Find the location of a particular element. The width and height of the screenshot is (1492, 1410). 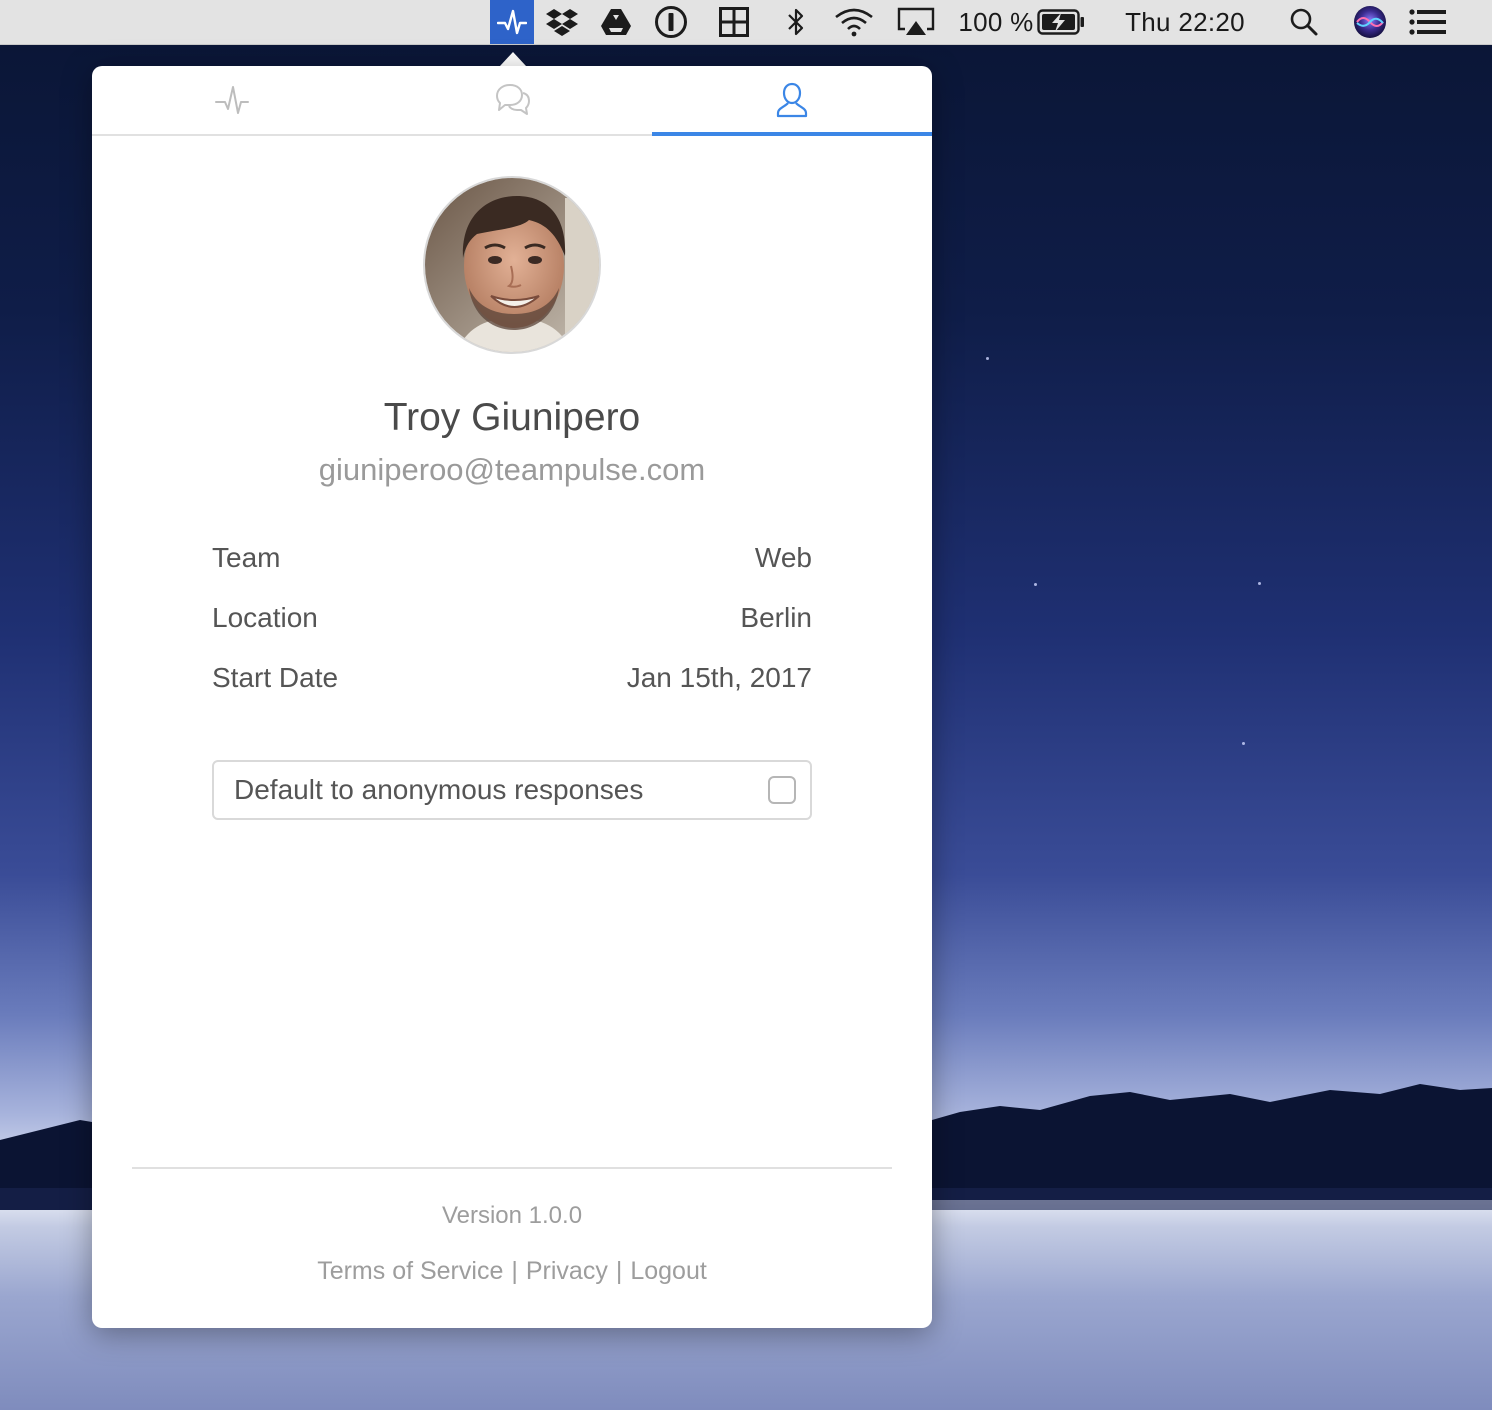

anonymous-responses-label: Default to anonymous responses is located at coordinates (439, 789).